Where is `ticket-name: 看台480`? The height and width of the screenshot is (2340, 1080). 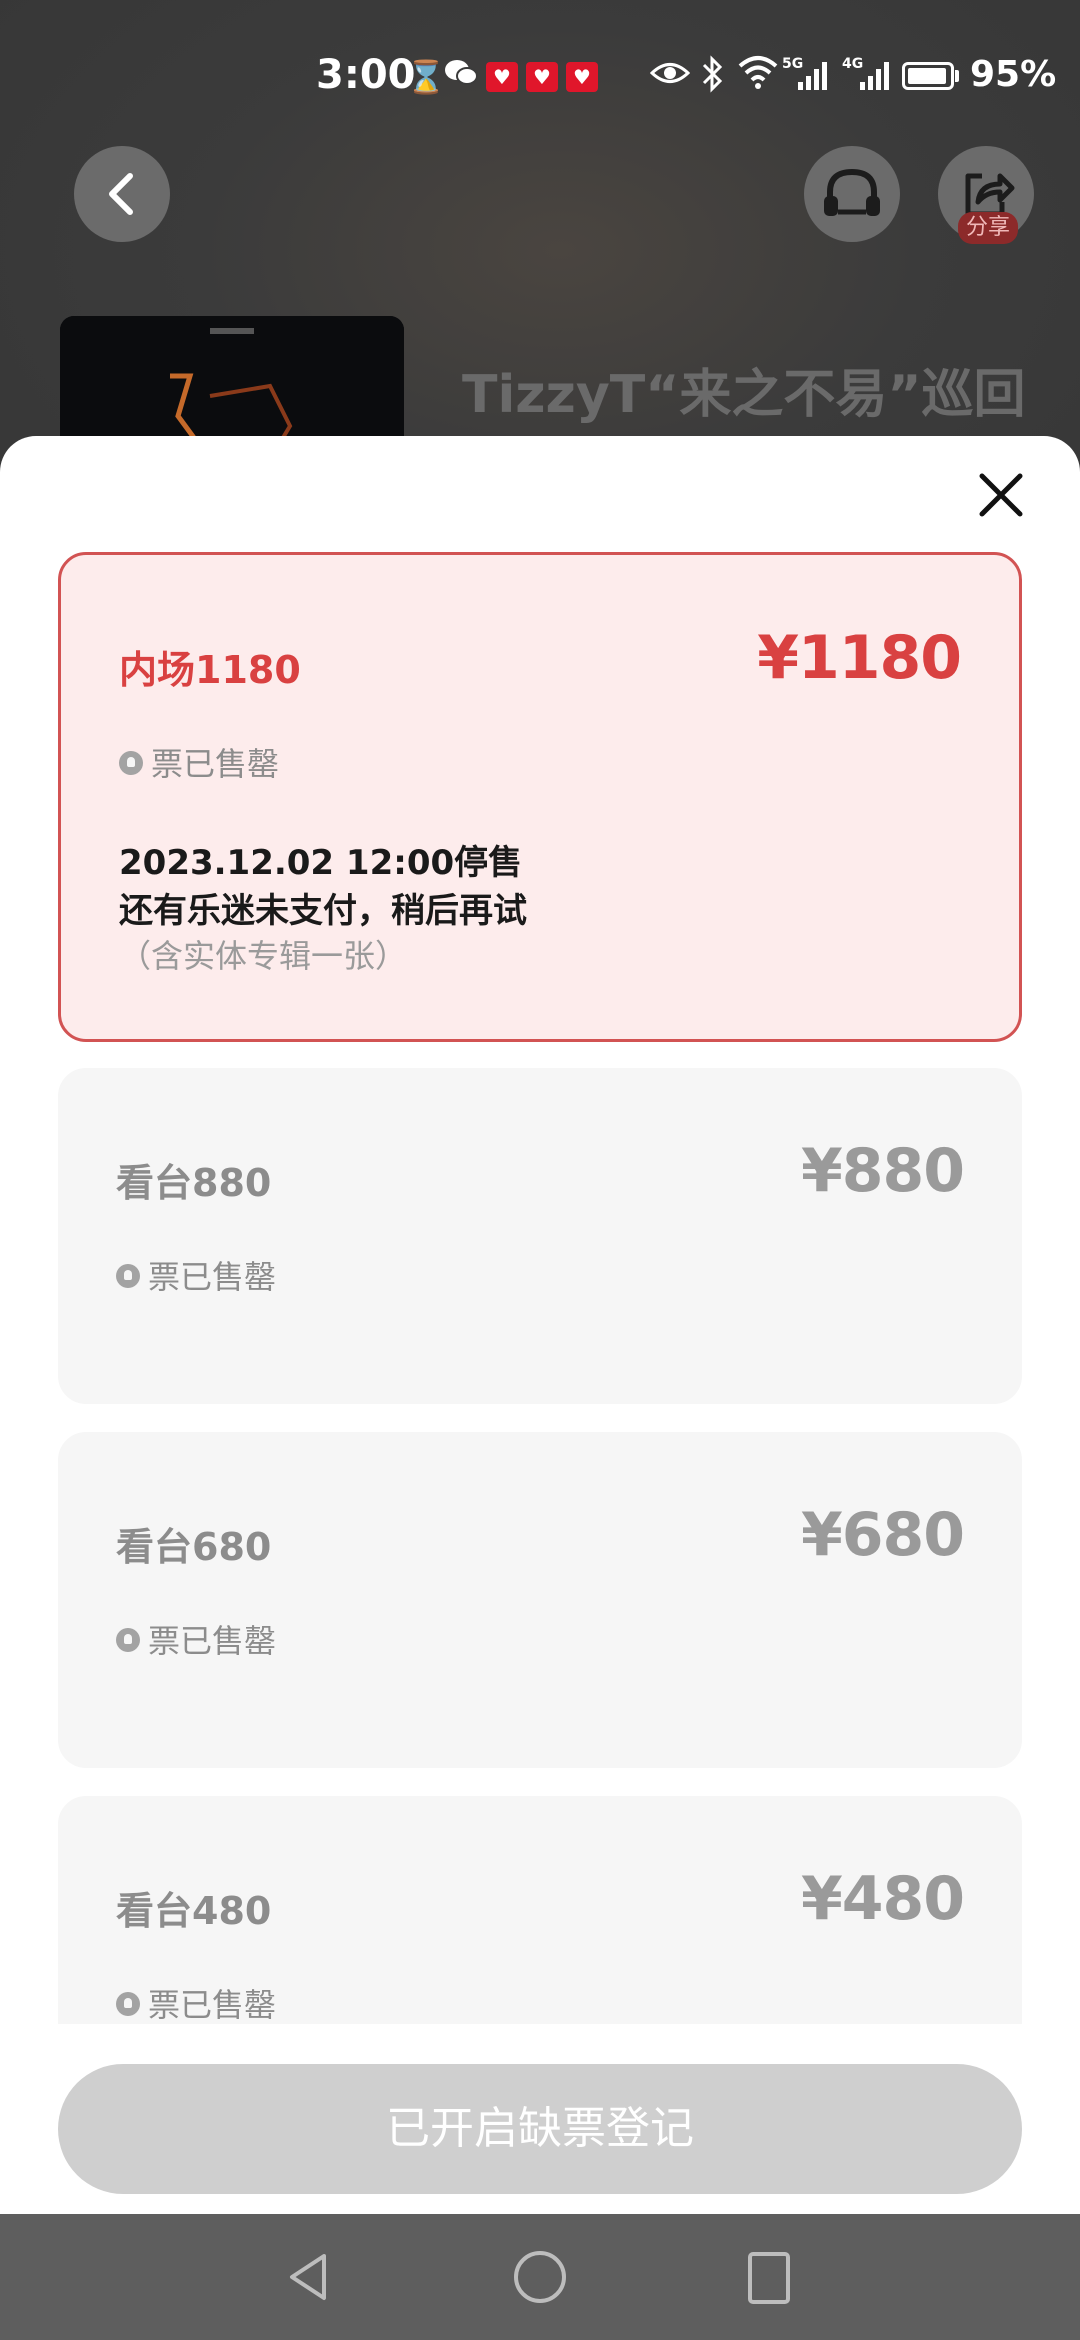 ticket-name: 看台480 is located at coordinates (194, 1911).